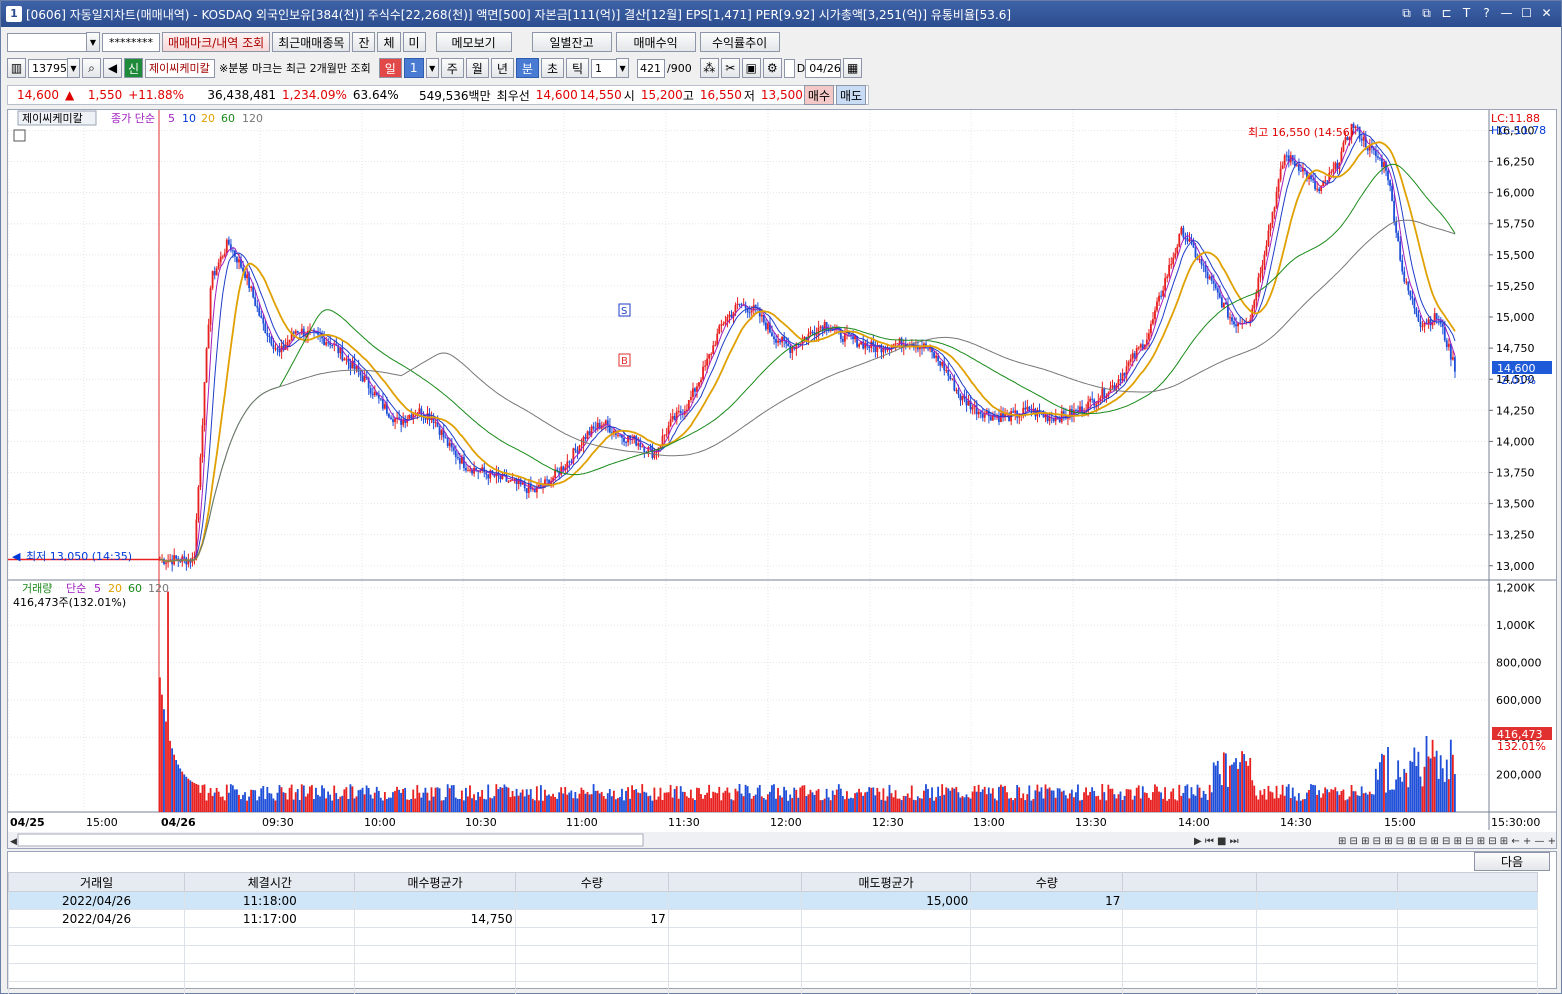 Image resolution: width=1562 pixels, height=994 pixels. I want to click on account-input, so click(47, 42).